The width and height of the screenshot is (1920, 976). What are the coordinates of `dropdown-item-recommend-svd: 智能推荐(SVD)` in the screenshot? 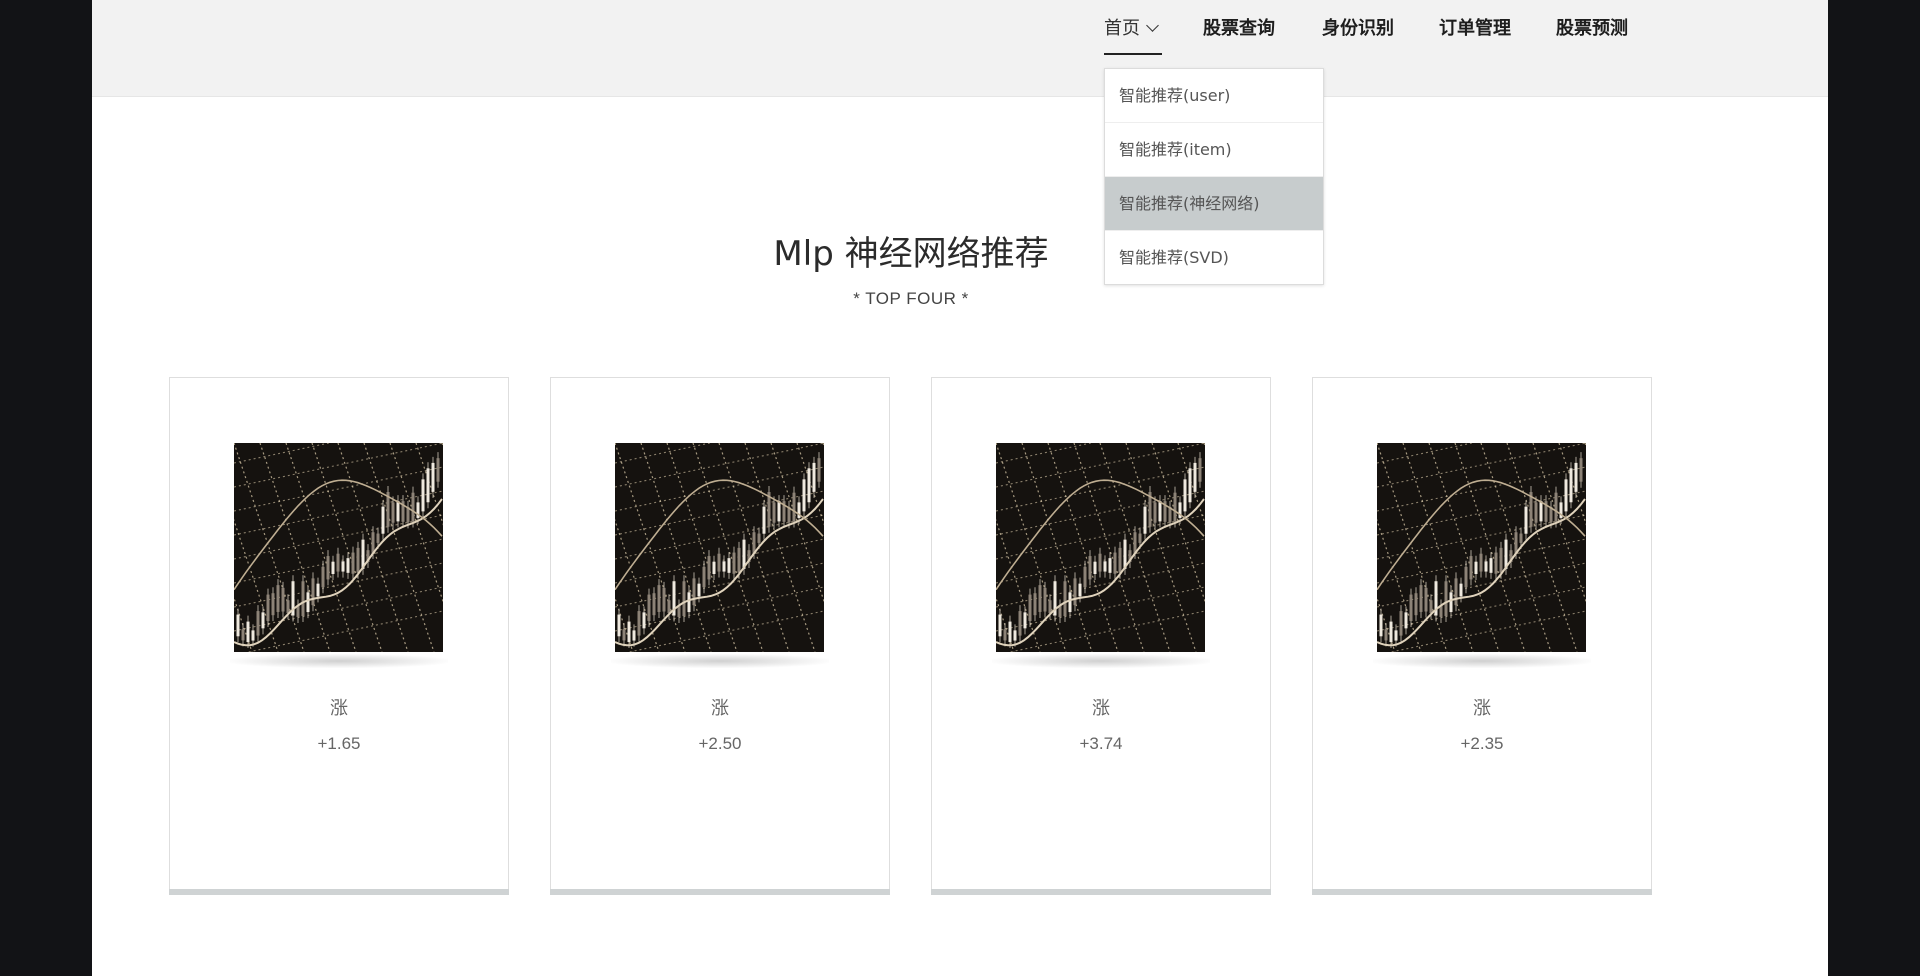 It's located at (1214, 257).